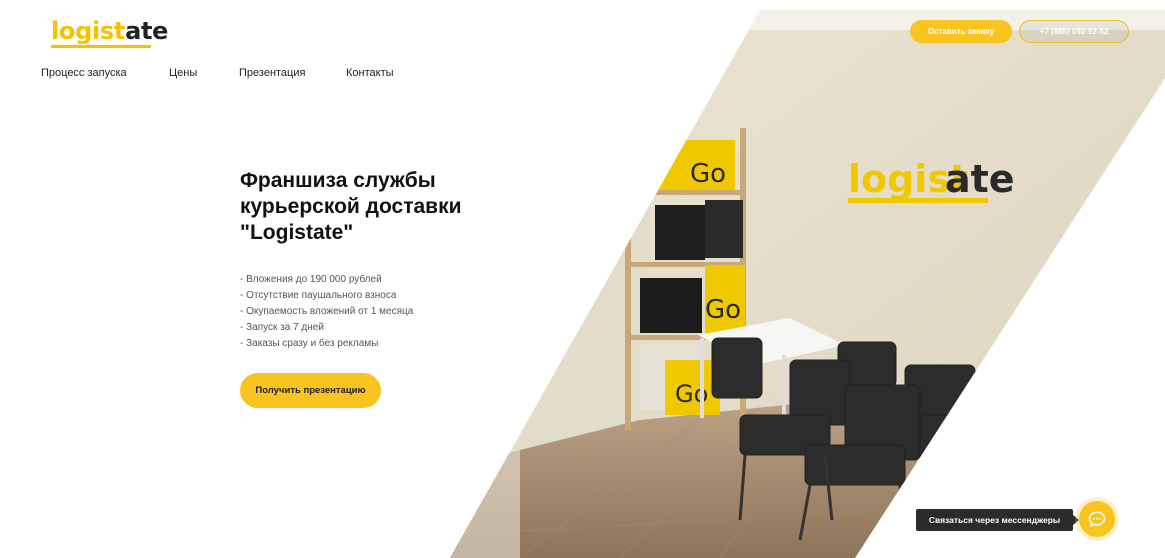  I want to click on nav-item-prices: Цены, so click(183, 73).